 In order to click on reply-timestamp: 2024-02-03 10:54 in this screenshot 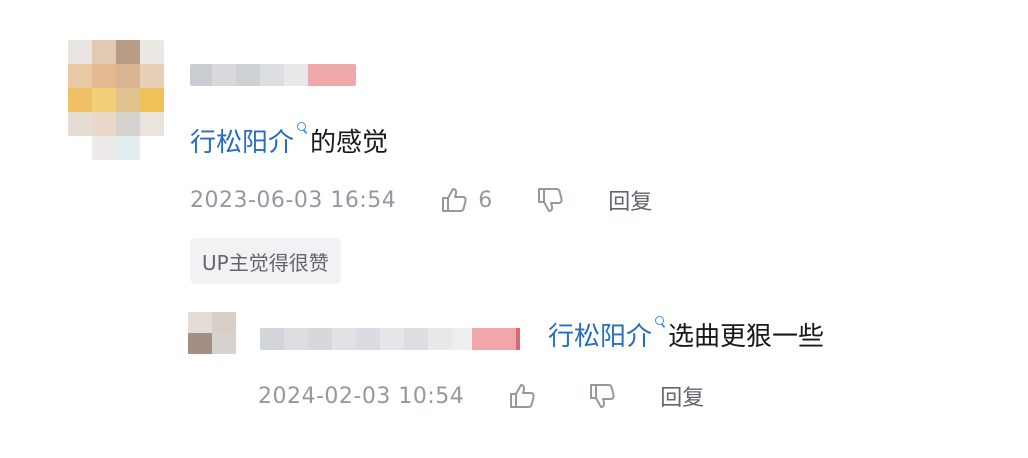, I will do `click(361, 396)`.